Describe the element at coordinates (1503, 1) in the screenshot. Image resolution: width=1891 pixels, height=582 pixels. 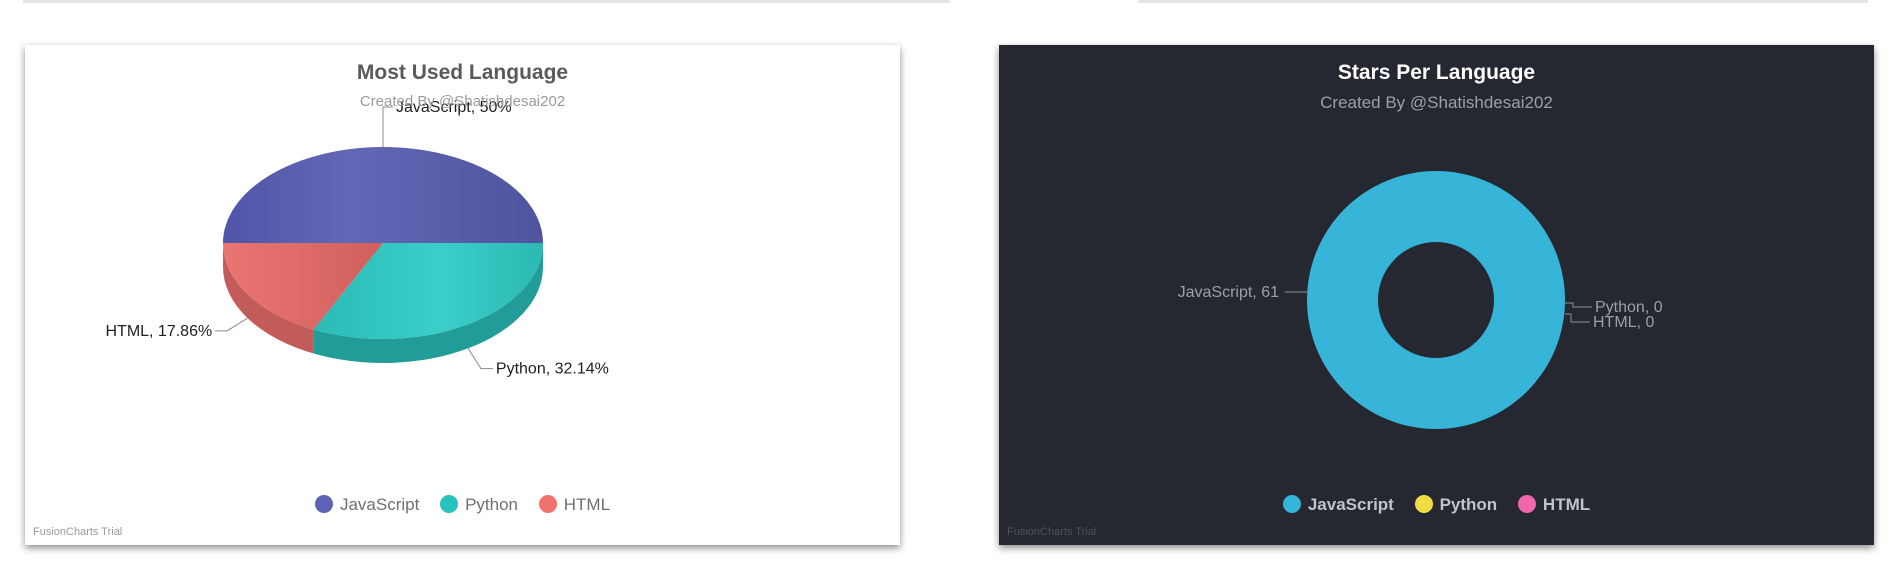
I see `top-divider-right` at that location.